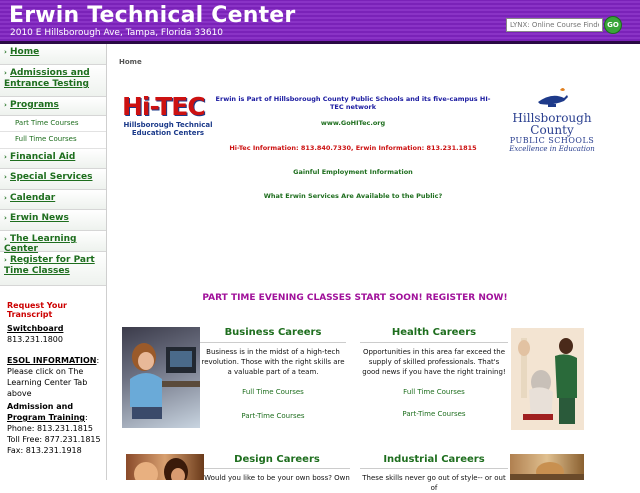 This screenshot has width=640, height=493. What do you see at coordinates (51, 177) in the screenshot?
I see `sidebar-item-label: Special Services` at bounding box center [51, 177].